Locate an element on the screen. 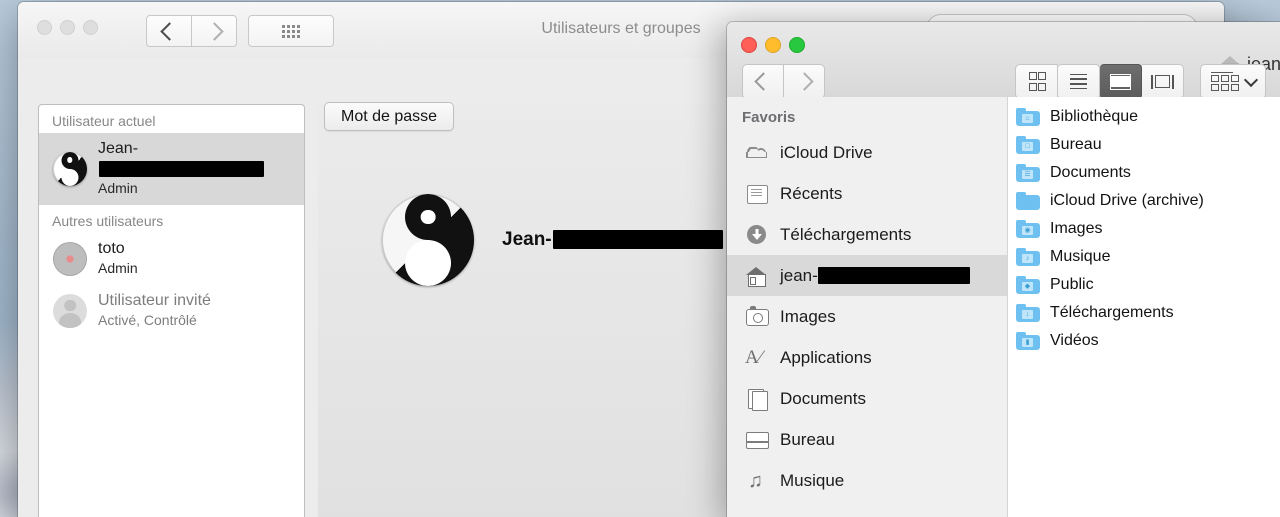 The height and width of the screenshot is (517, 1280). chevron-left-icon is located at coordinates (763, 81).